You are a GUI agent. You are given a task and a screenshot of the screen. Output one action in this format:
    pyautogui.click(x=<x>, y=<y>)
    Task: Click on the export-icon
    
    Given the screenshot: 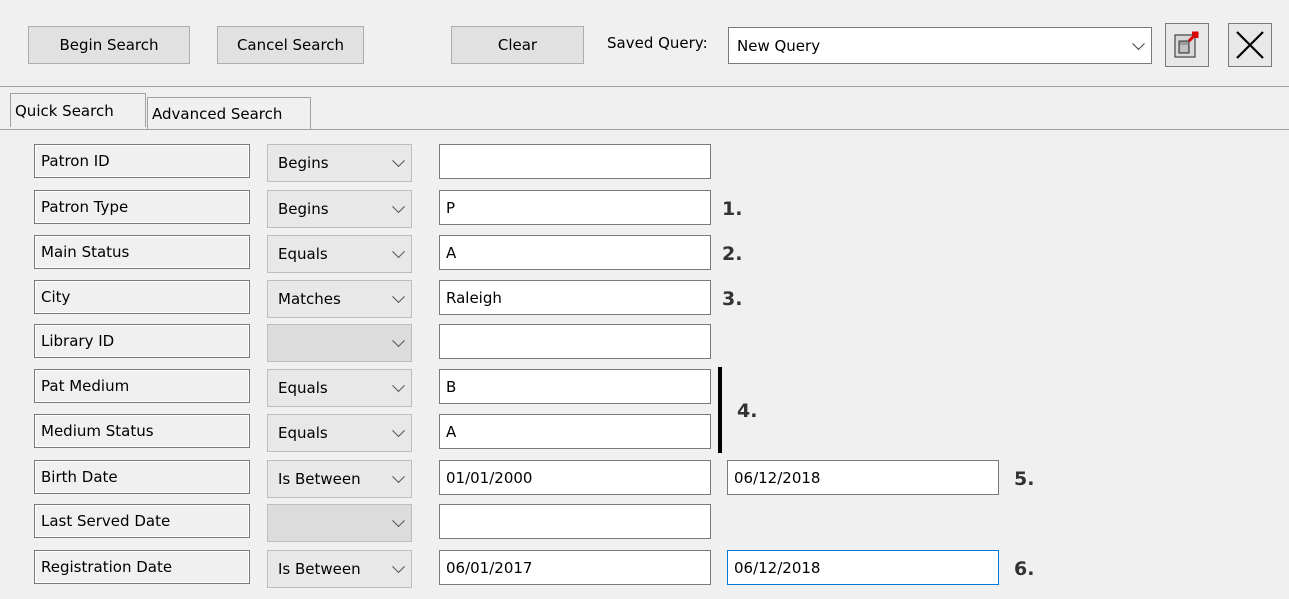 What is the action you would take?
    pyautogui.click(x=1186, y=44)
    